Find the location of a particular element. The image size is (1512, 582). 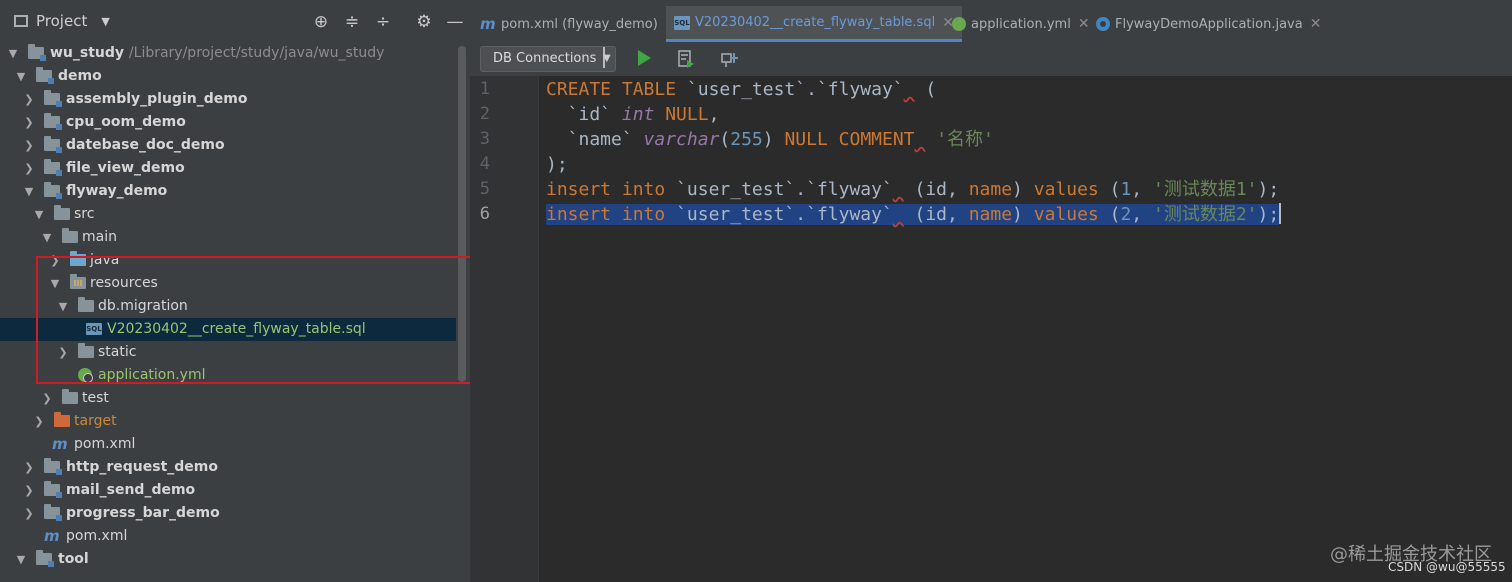

tab-label: pom.xml (flyway_demo) is located at coordinates (579, 24).